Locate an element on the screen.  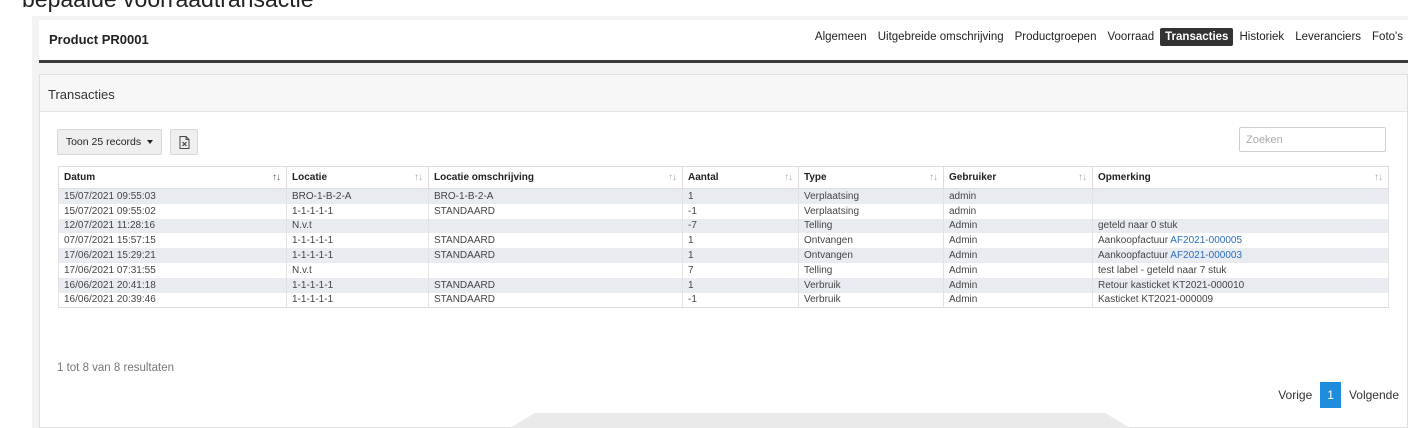
column-header-label: Opmerking is located at coordinates (1124, 177).